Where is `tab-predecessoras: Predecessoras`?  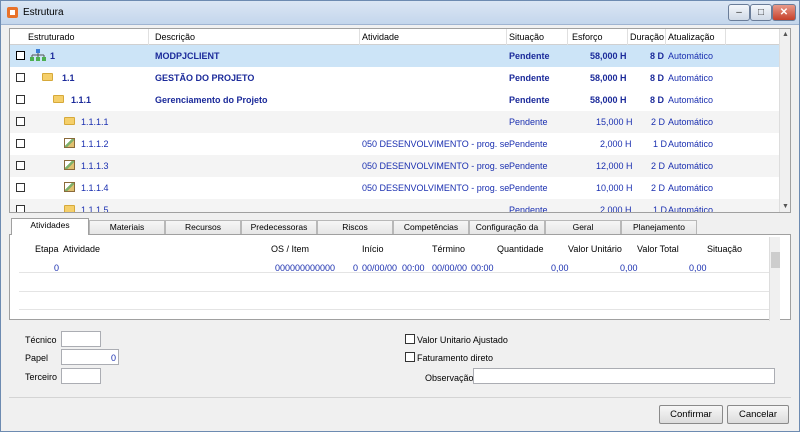 tab-predecessoras: Predecessoras is located at coordinates (279, 227).